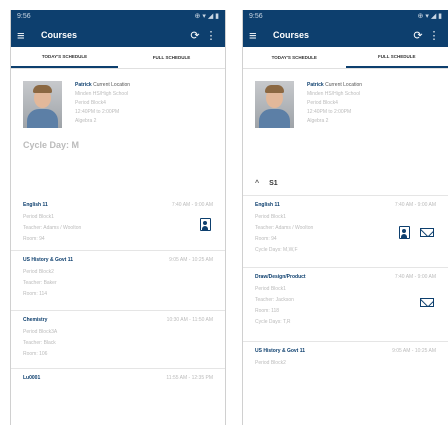 The height and width of the screenshot is (425, 448). What do you see at coordinates (276, 250) in the screenshot?
I see `course-cycle-days: Cycle Days: M,W,F` at bounding box center [276, 250].